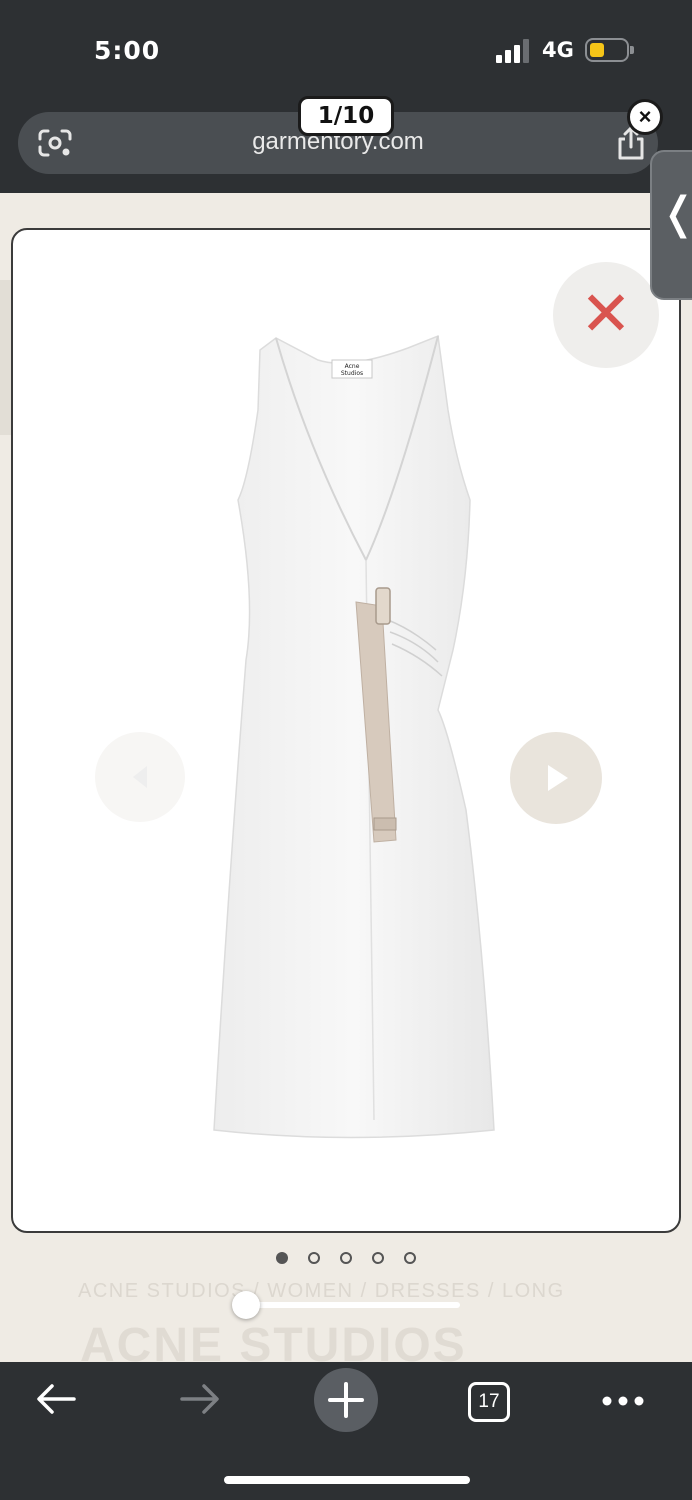 The image size is (692, 1500). I want to click on next-image-button, so click(556, 778).